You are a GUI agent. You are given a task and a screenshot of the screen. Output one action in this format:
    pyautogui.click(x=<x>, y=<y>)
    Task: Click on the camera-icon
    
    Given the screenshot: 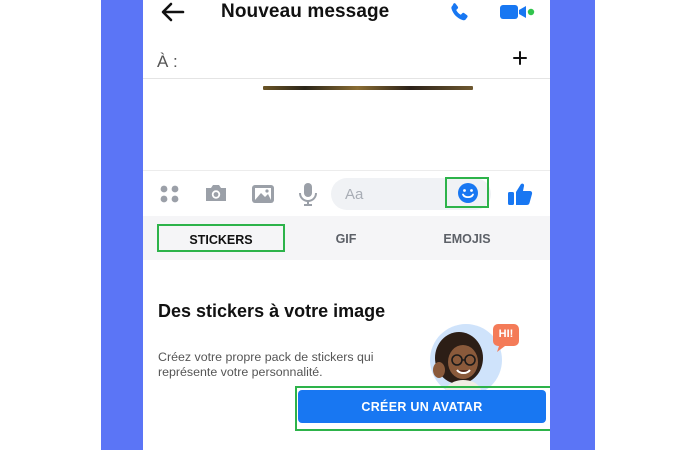 What is the action you would take?
    pyautogui.click(x=216, y=195)
    